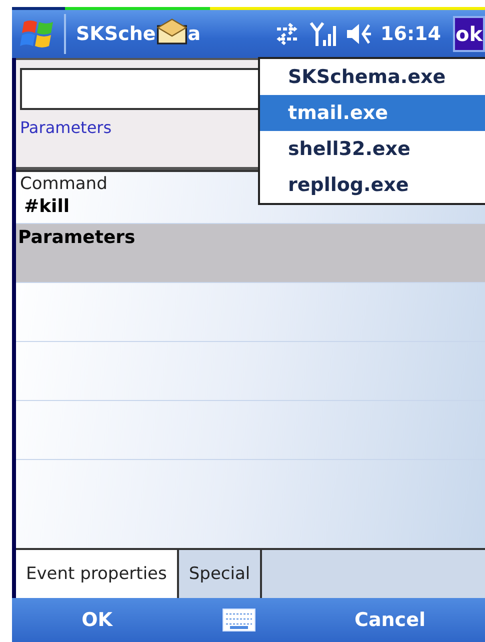  What do you see at coordinates (97, 620) in the screenshot?
I see `ok-softkey: OK` at bounding box center [97, 620].